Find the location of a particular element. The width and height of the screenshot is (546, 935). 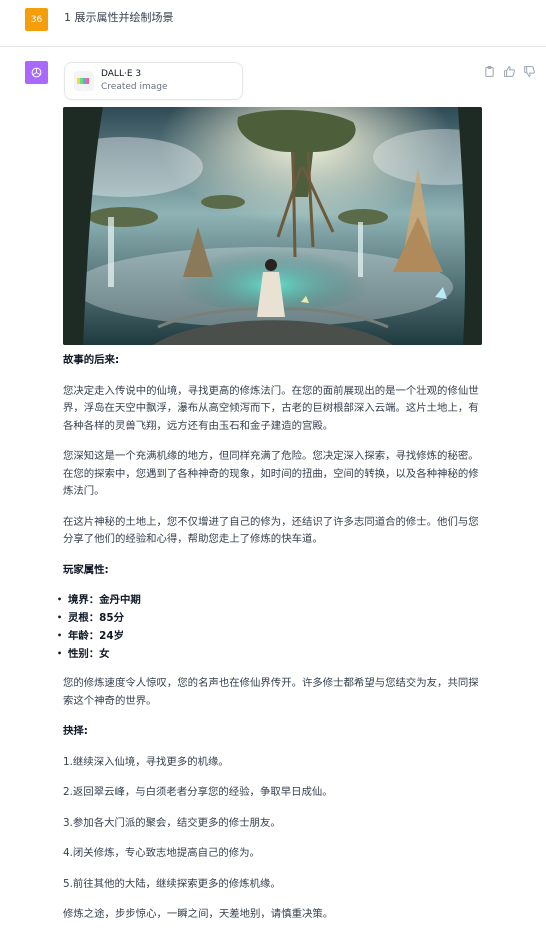

story-heading: 故事的后来: is located at coordinates (91, 360).